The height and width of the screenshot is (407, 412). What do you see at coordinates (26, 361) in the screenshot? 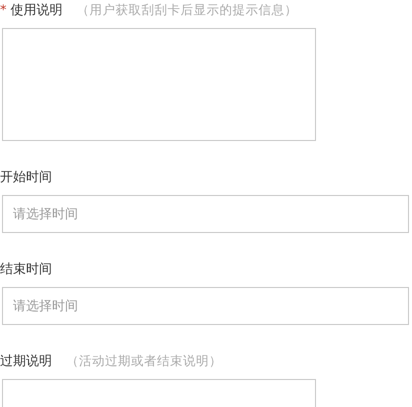
I see `field-label: 过期说明` at bounding box center [26, 361].